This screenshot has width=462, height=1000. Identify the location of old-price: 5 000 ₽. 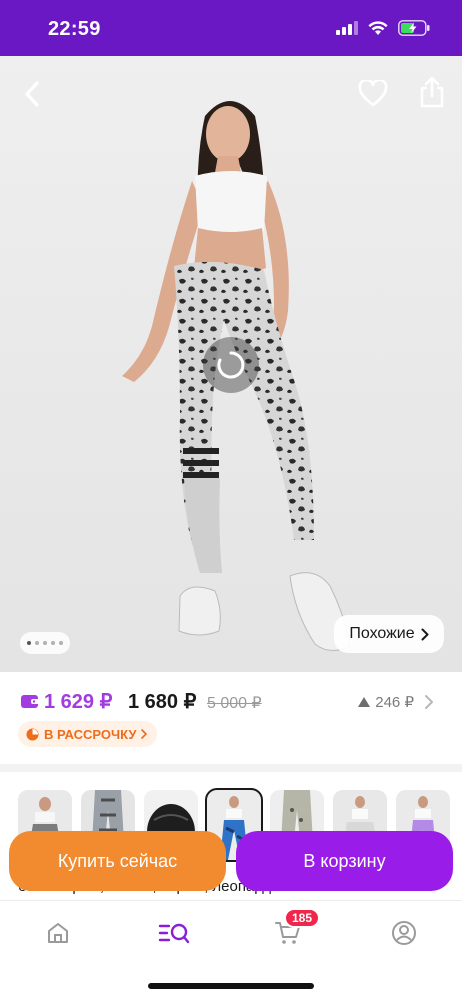
(234, 703).